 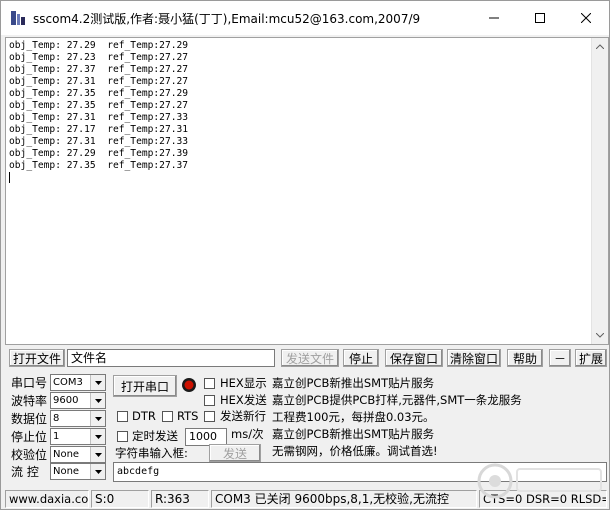 I want to click on open-file-button: 打开文件, so click(x=37, y=358).